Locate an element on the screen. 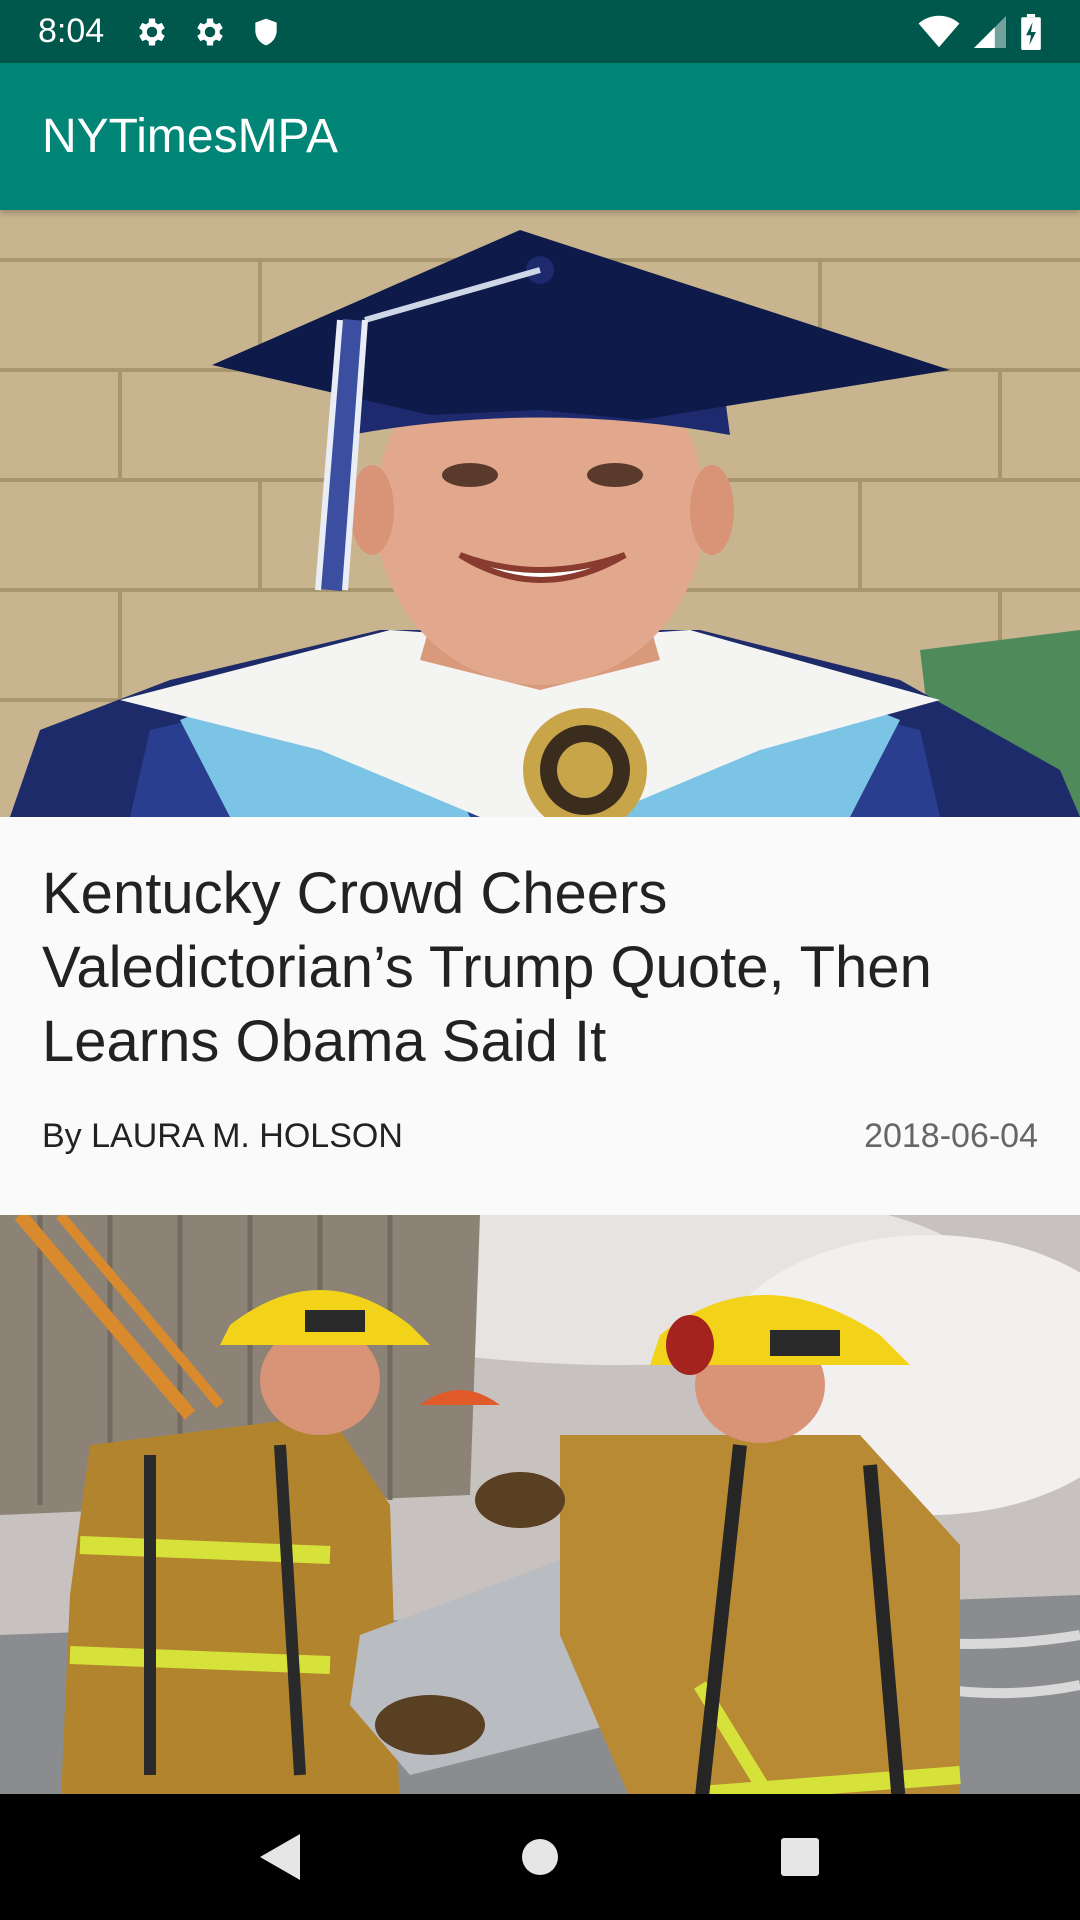 The width and height of the screenshot is (1080, 1920). recents-button is located at coordinates (800, 1857).